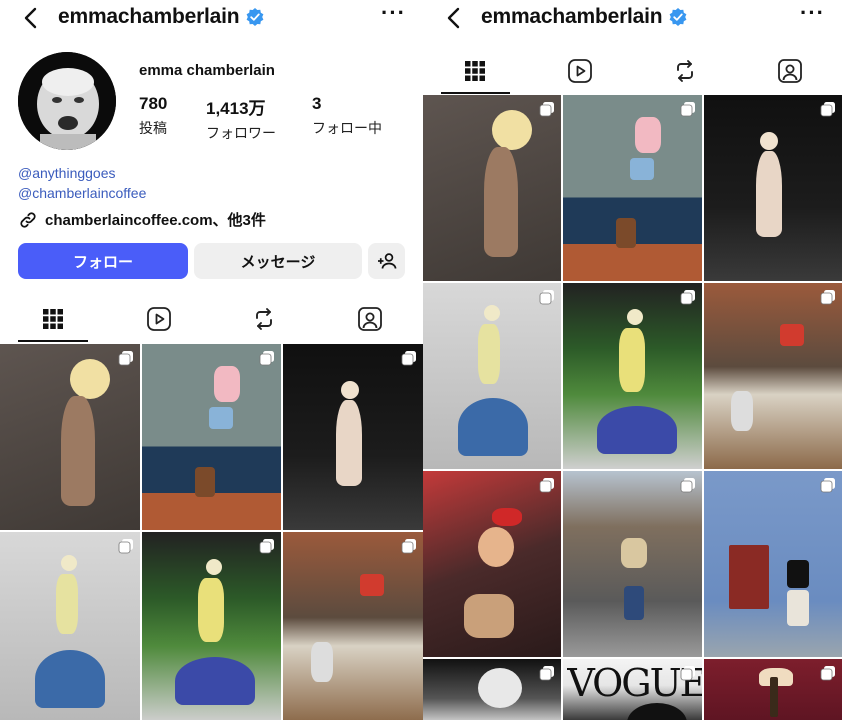 This screenshot has height=720, width=842. Describe the element at coordinates (28, 219) in the screenshot. I see `link-icon` at that location.